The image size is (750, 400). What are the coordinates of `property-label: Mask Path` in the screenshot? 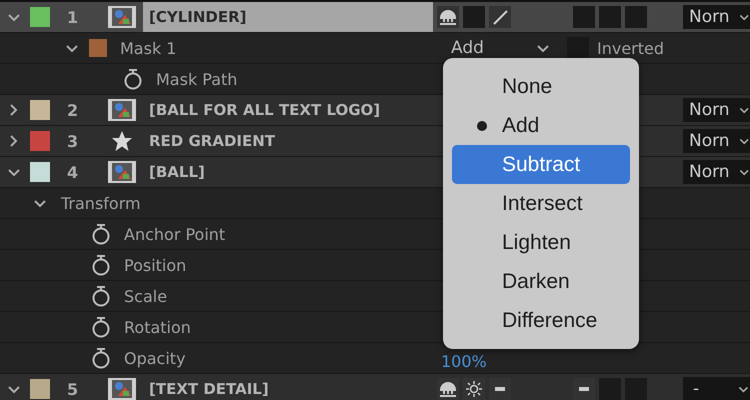 It's located at (197, 79).